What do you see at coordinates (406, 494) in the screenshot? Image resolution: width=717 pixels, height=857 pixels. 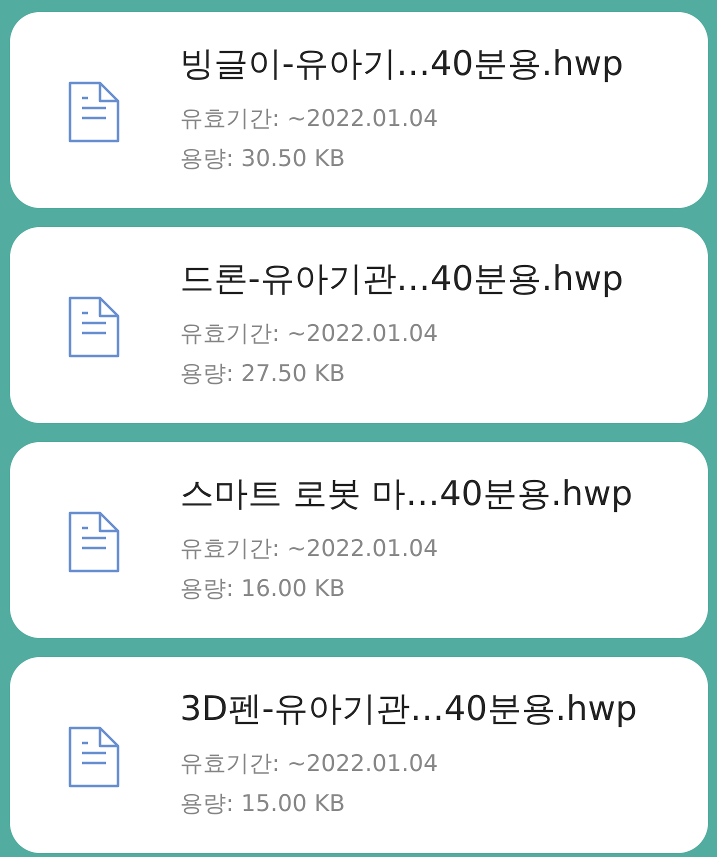 I see `file-name: 스마트 로봇 마…40분용.hwp` at bounding box center [406, 494].